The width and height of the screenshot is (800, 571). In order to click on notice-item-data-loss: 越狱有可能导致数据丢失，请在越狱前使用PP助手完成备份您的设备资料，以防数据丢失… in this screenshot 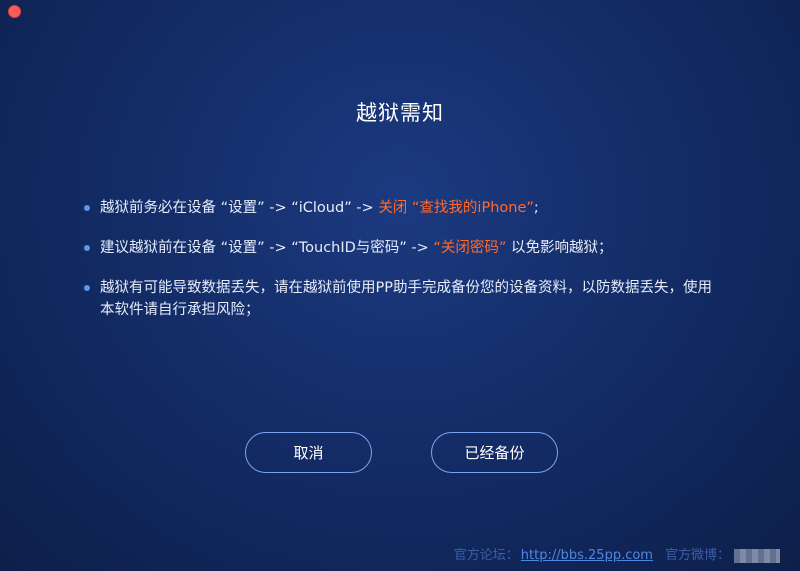, I will do `click(404, 299)`.